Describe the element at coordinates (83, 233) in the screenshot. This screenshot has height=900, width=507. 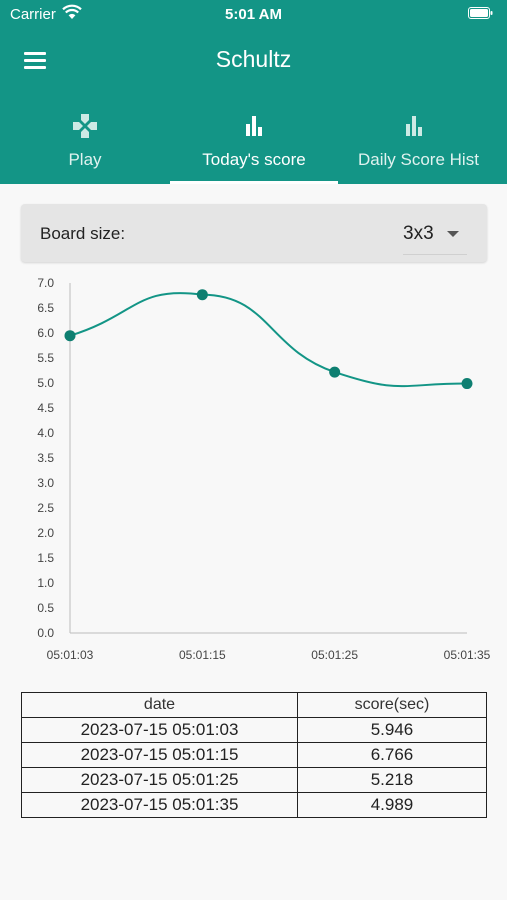
I see `board-size-label: Board size:` at that location.